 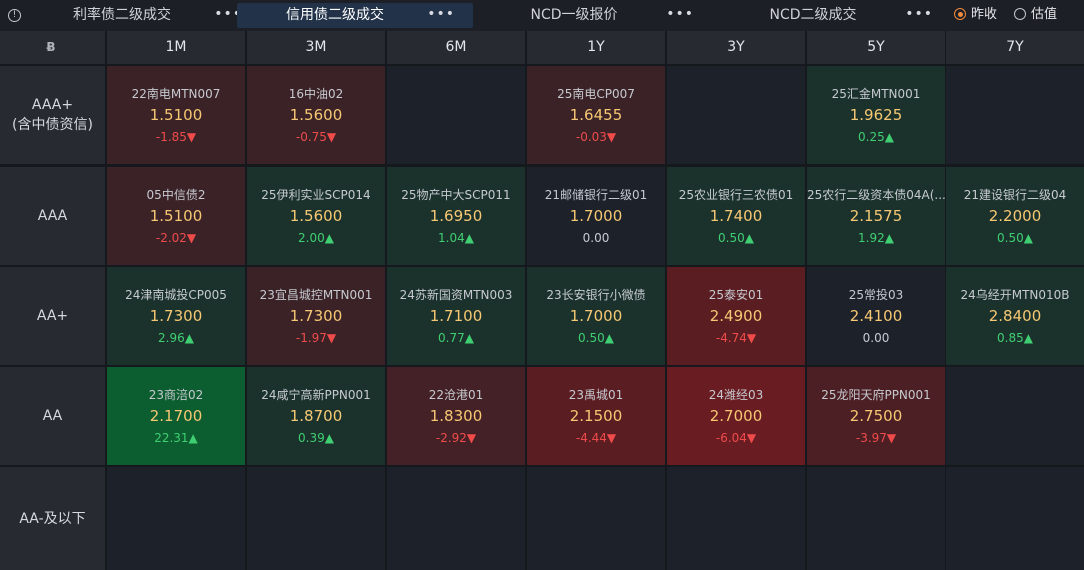 I want to click on column-header-3m: 3M, so click(x=316, y=47).